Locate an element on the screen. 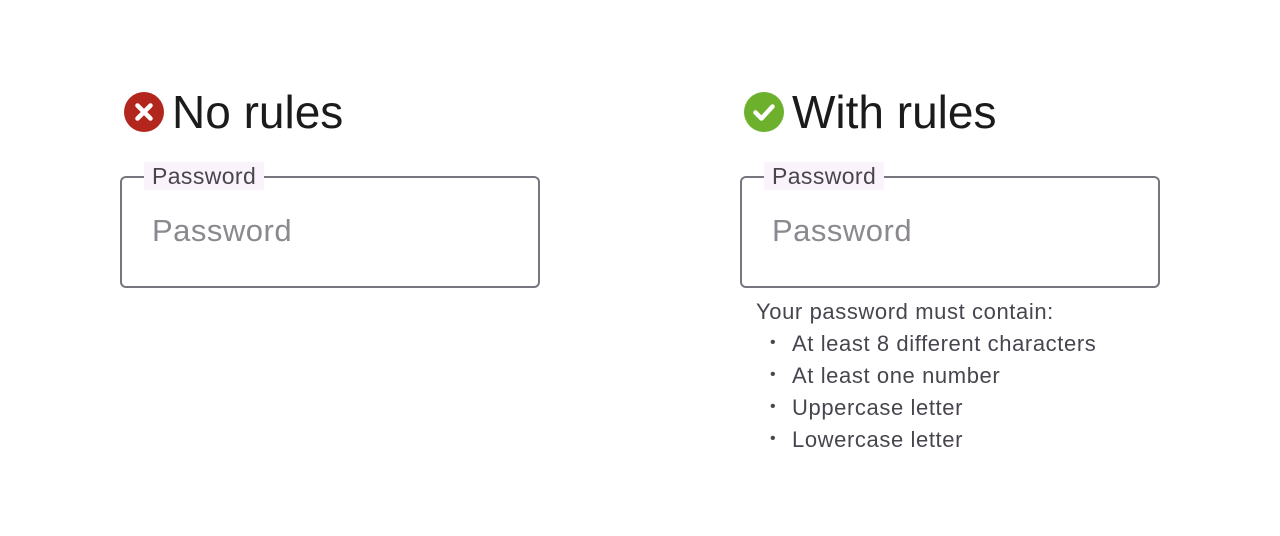  password-rules-title: Your password must contain: is located at coordinates (905, 311).